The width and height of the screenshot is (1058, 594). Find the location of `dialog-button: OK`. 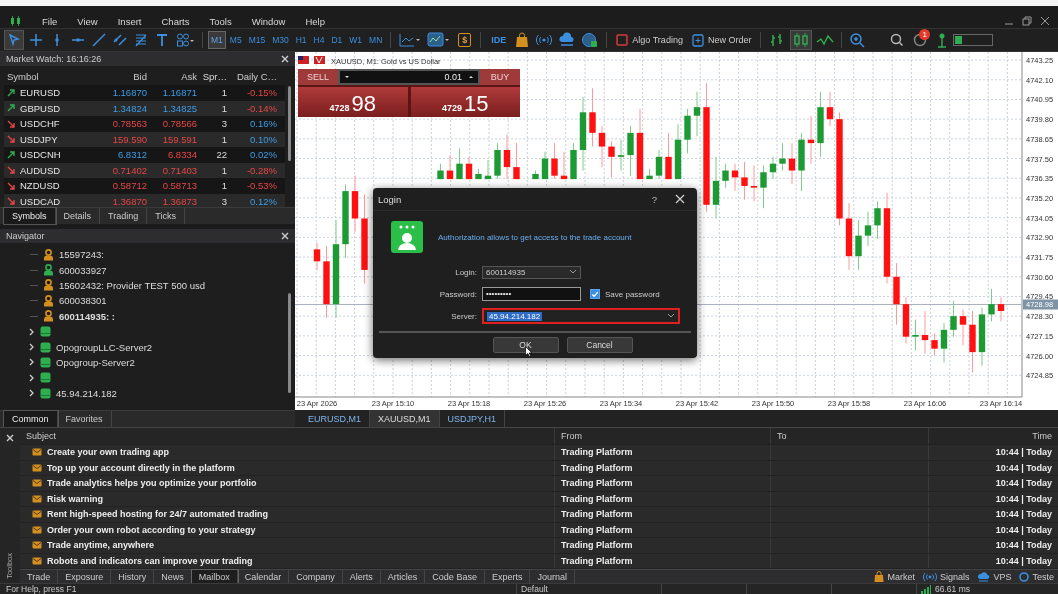

dialog-button: OK is located at coordinates (525, 345).